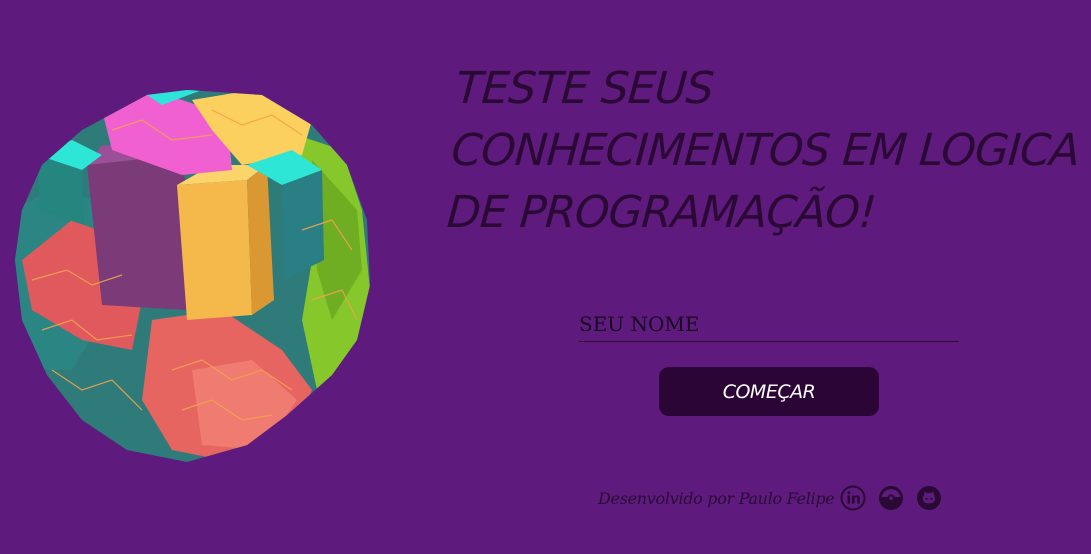 The image size is (1091, 554). I want to click on start-button: COMEÇAR, so click(769, 391).